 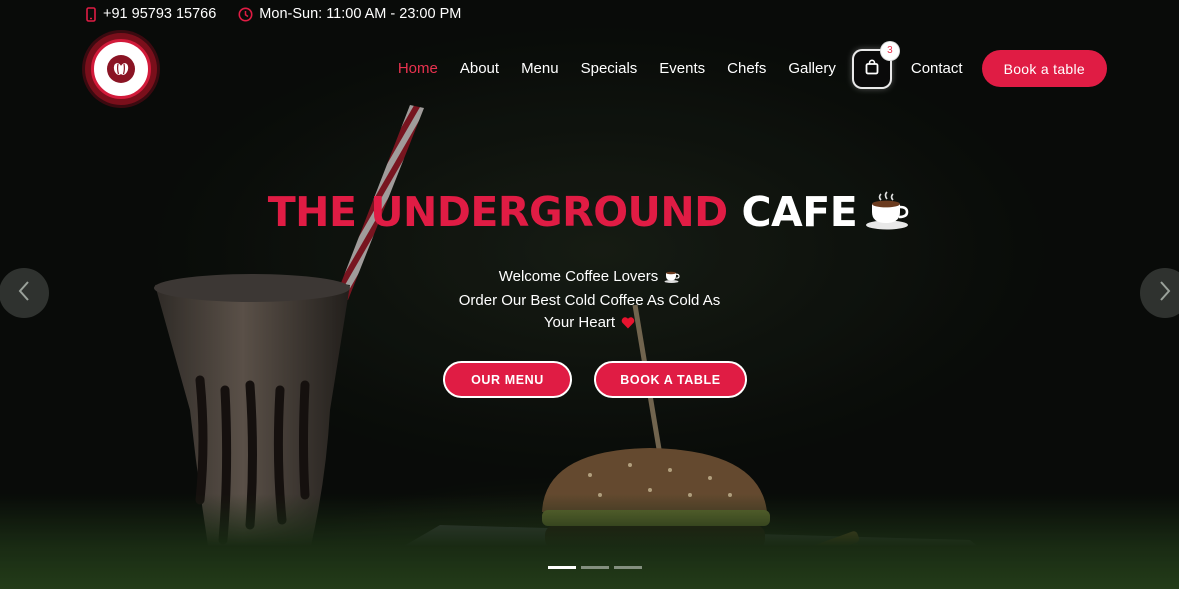 I want to click on cart-button: 3, so click(x=876, y=64).